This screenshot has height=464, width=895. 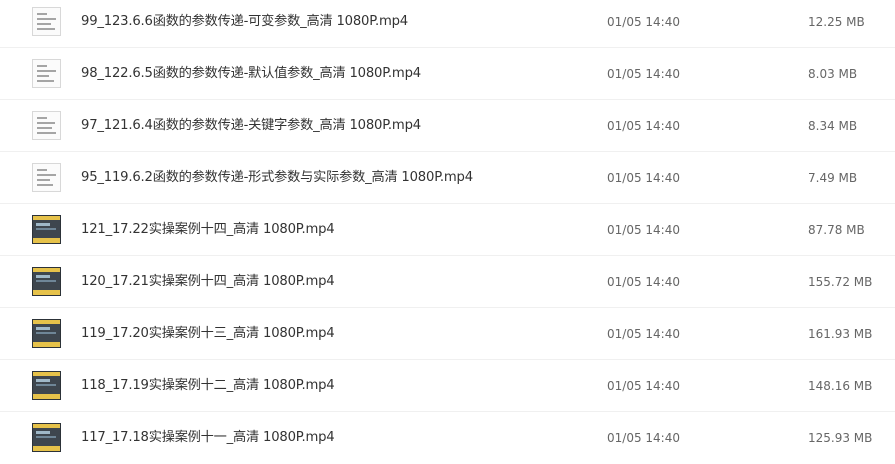 What do you see at coordinates (208, 438) in the screenshot?
I see `file-name: 117_17.18实操案例十一_高清 1080P.mp4` at bounding box center [208, 438].